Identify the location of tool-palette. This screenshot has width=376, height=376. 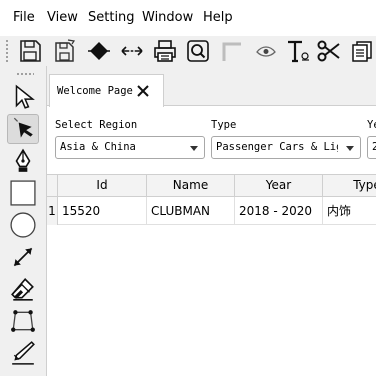
(23, 221).